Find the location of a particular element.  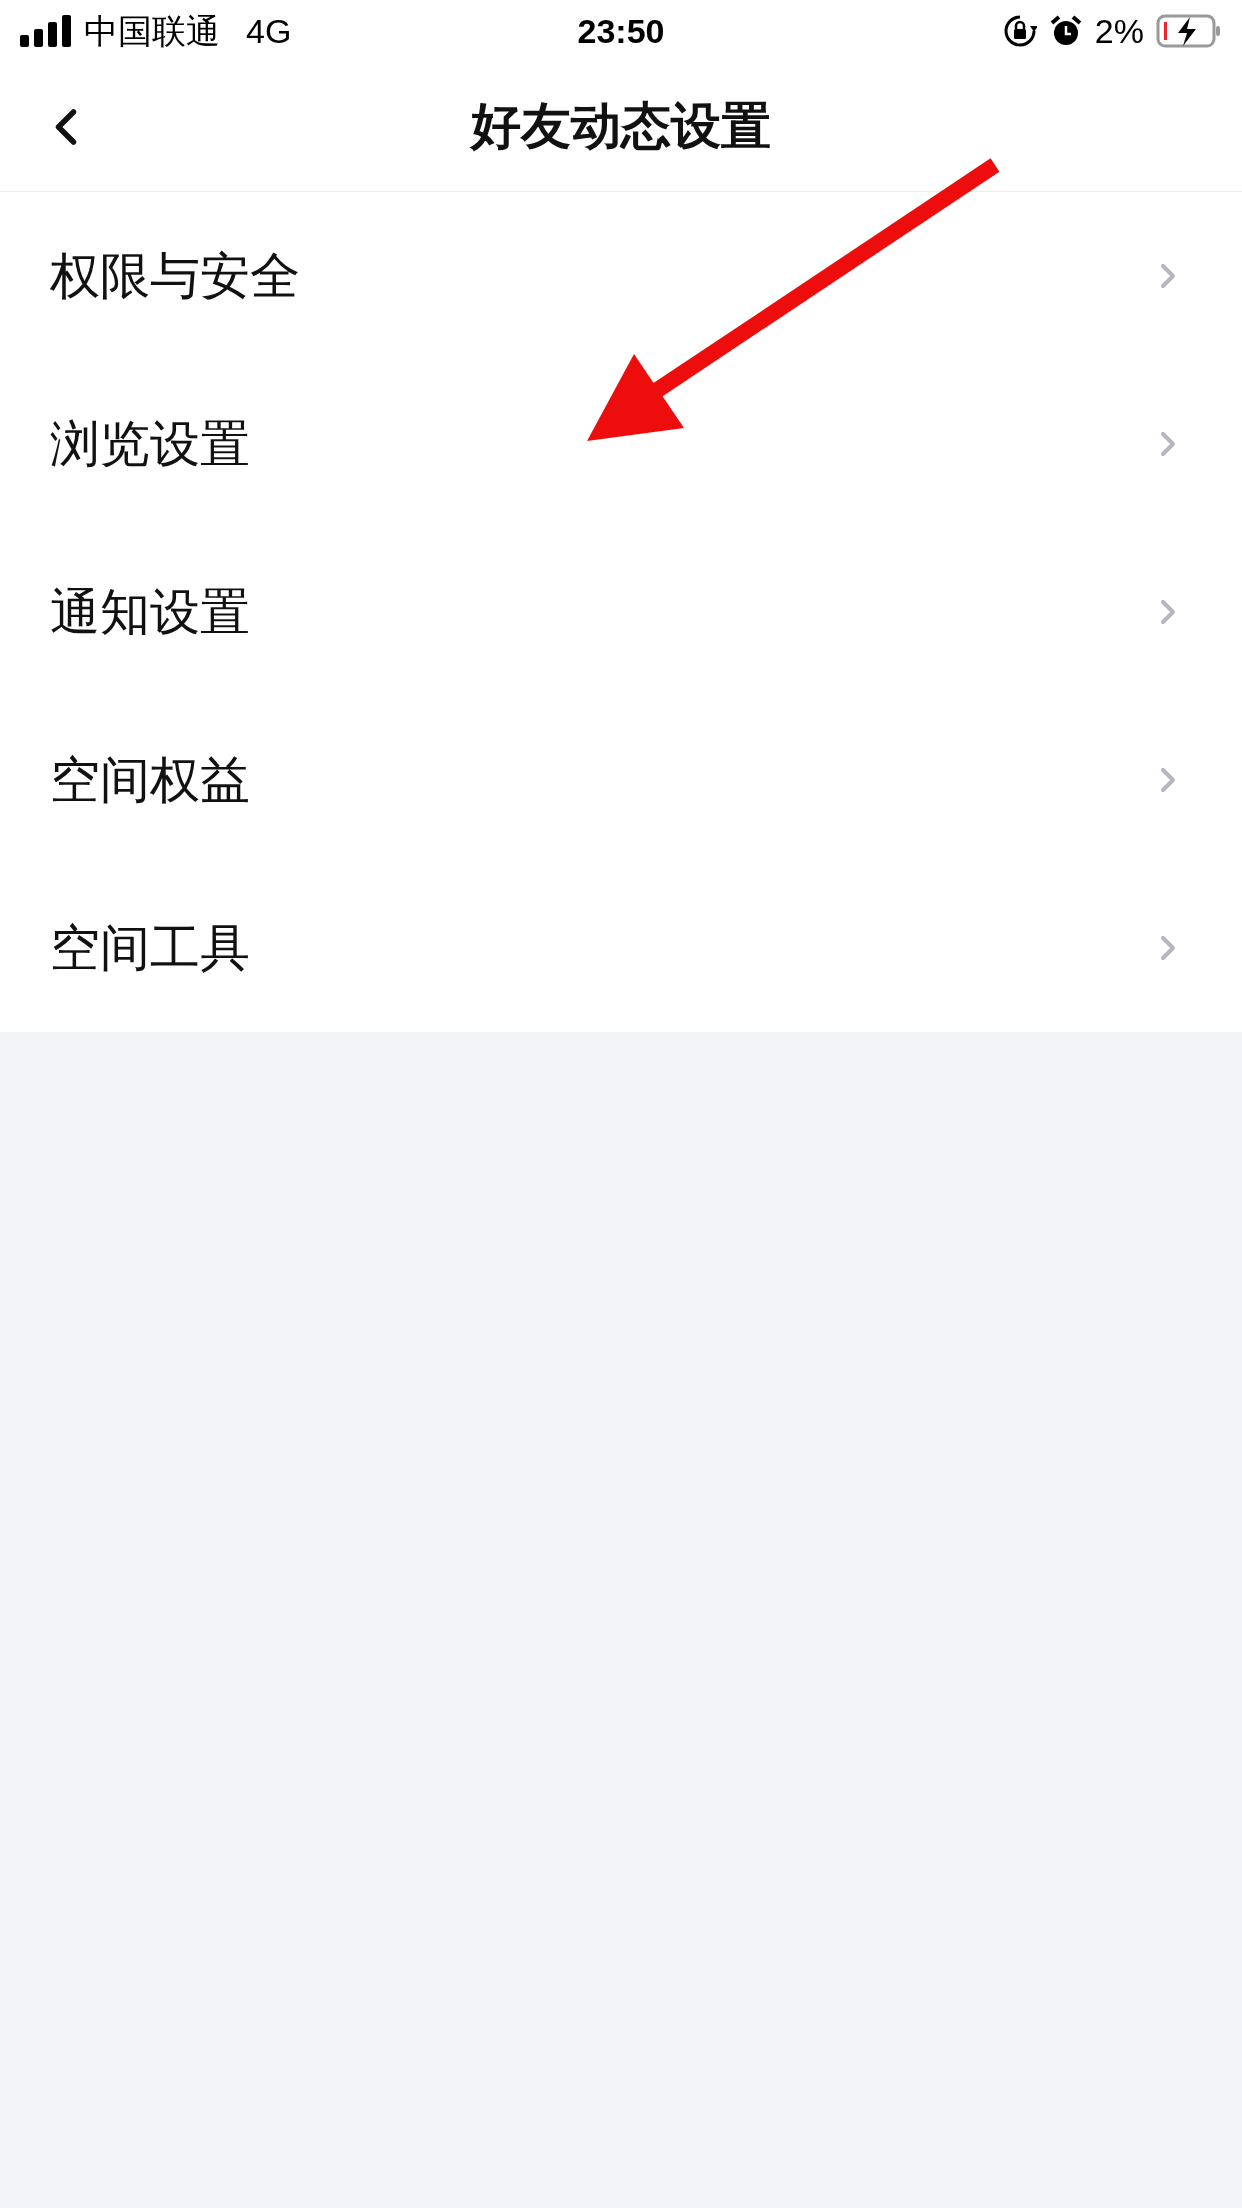

menu-item: 空间权益 is located at coordinates (621, 780).